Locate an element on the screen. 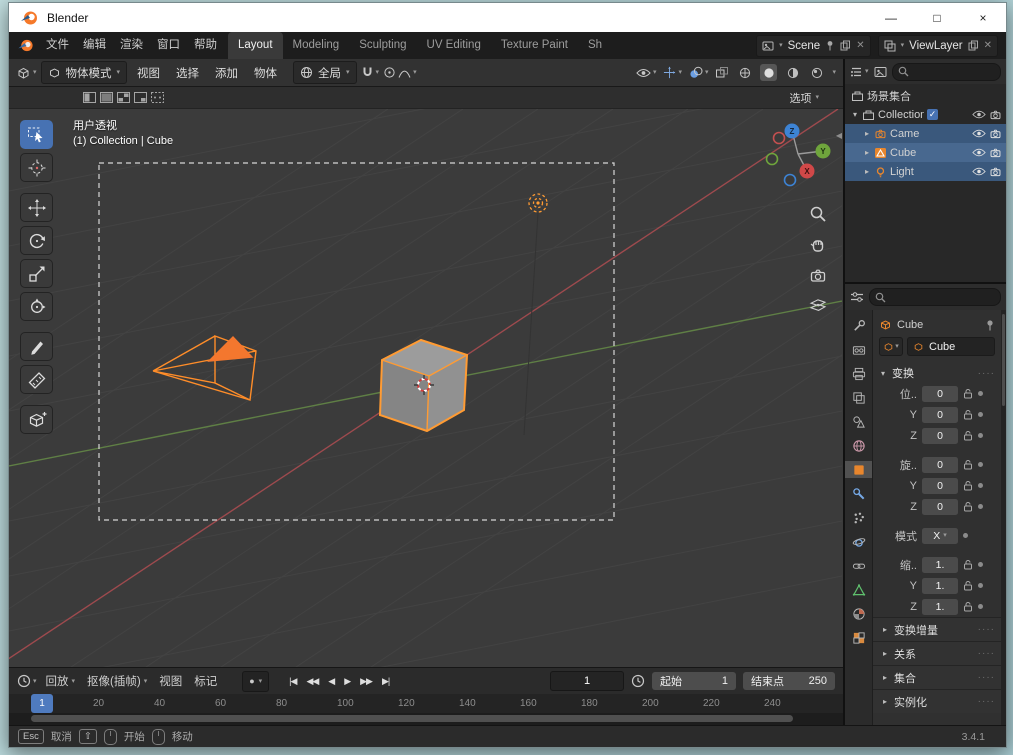  outliner-editor-type-button: ▾ is located at coordinates (859, 72).